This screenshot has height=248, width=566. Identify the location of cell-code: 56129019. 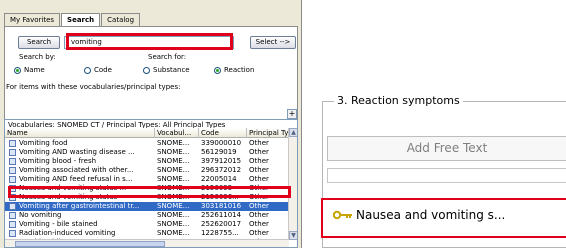
(219, 152).